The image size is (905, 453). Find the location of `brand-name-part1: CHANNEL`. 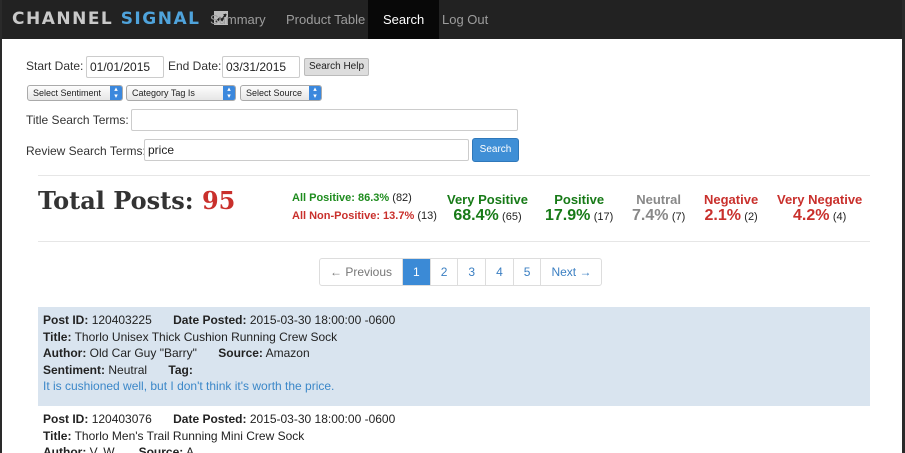

brand-name-part1: CHANNEL is located at coordinates (63, 19).